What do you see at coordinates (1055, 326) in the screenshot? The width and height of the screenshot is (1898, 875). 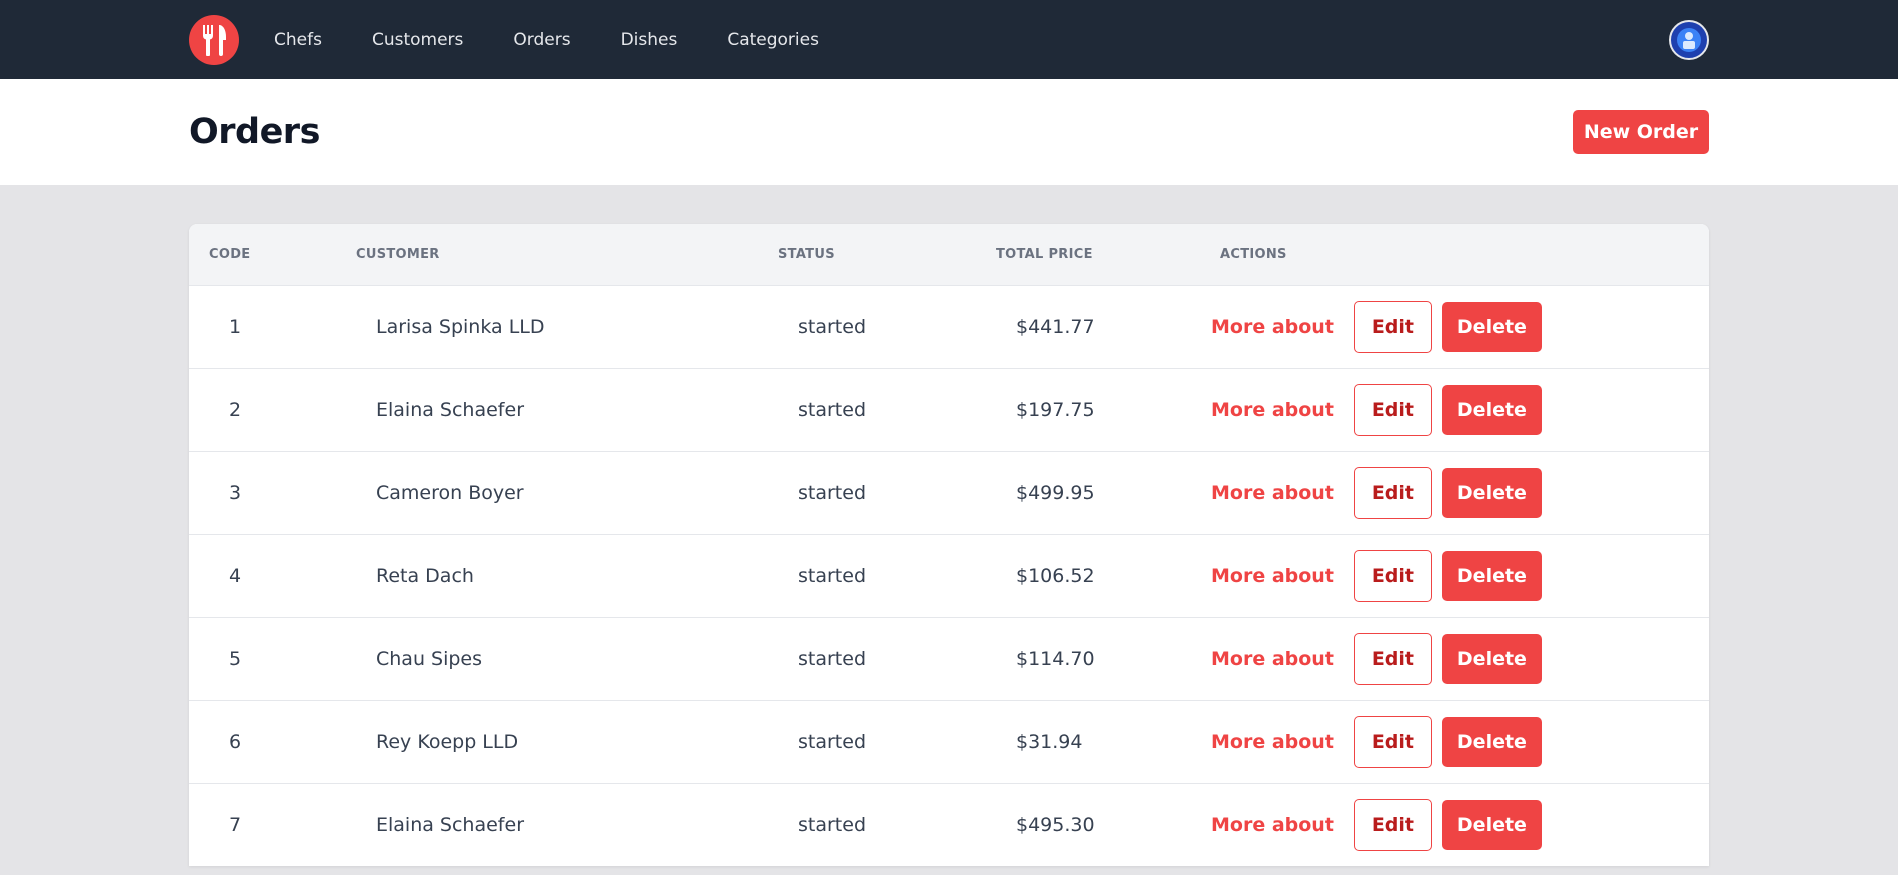 I see `cell-total-price: $441.77` at bounding box center [1055, 326].